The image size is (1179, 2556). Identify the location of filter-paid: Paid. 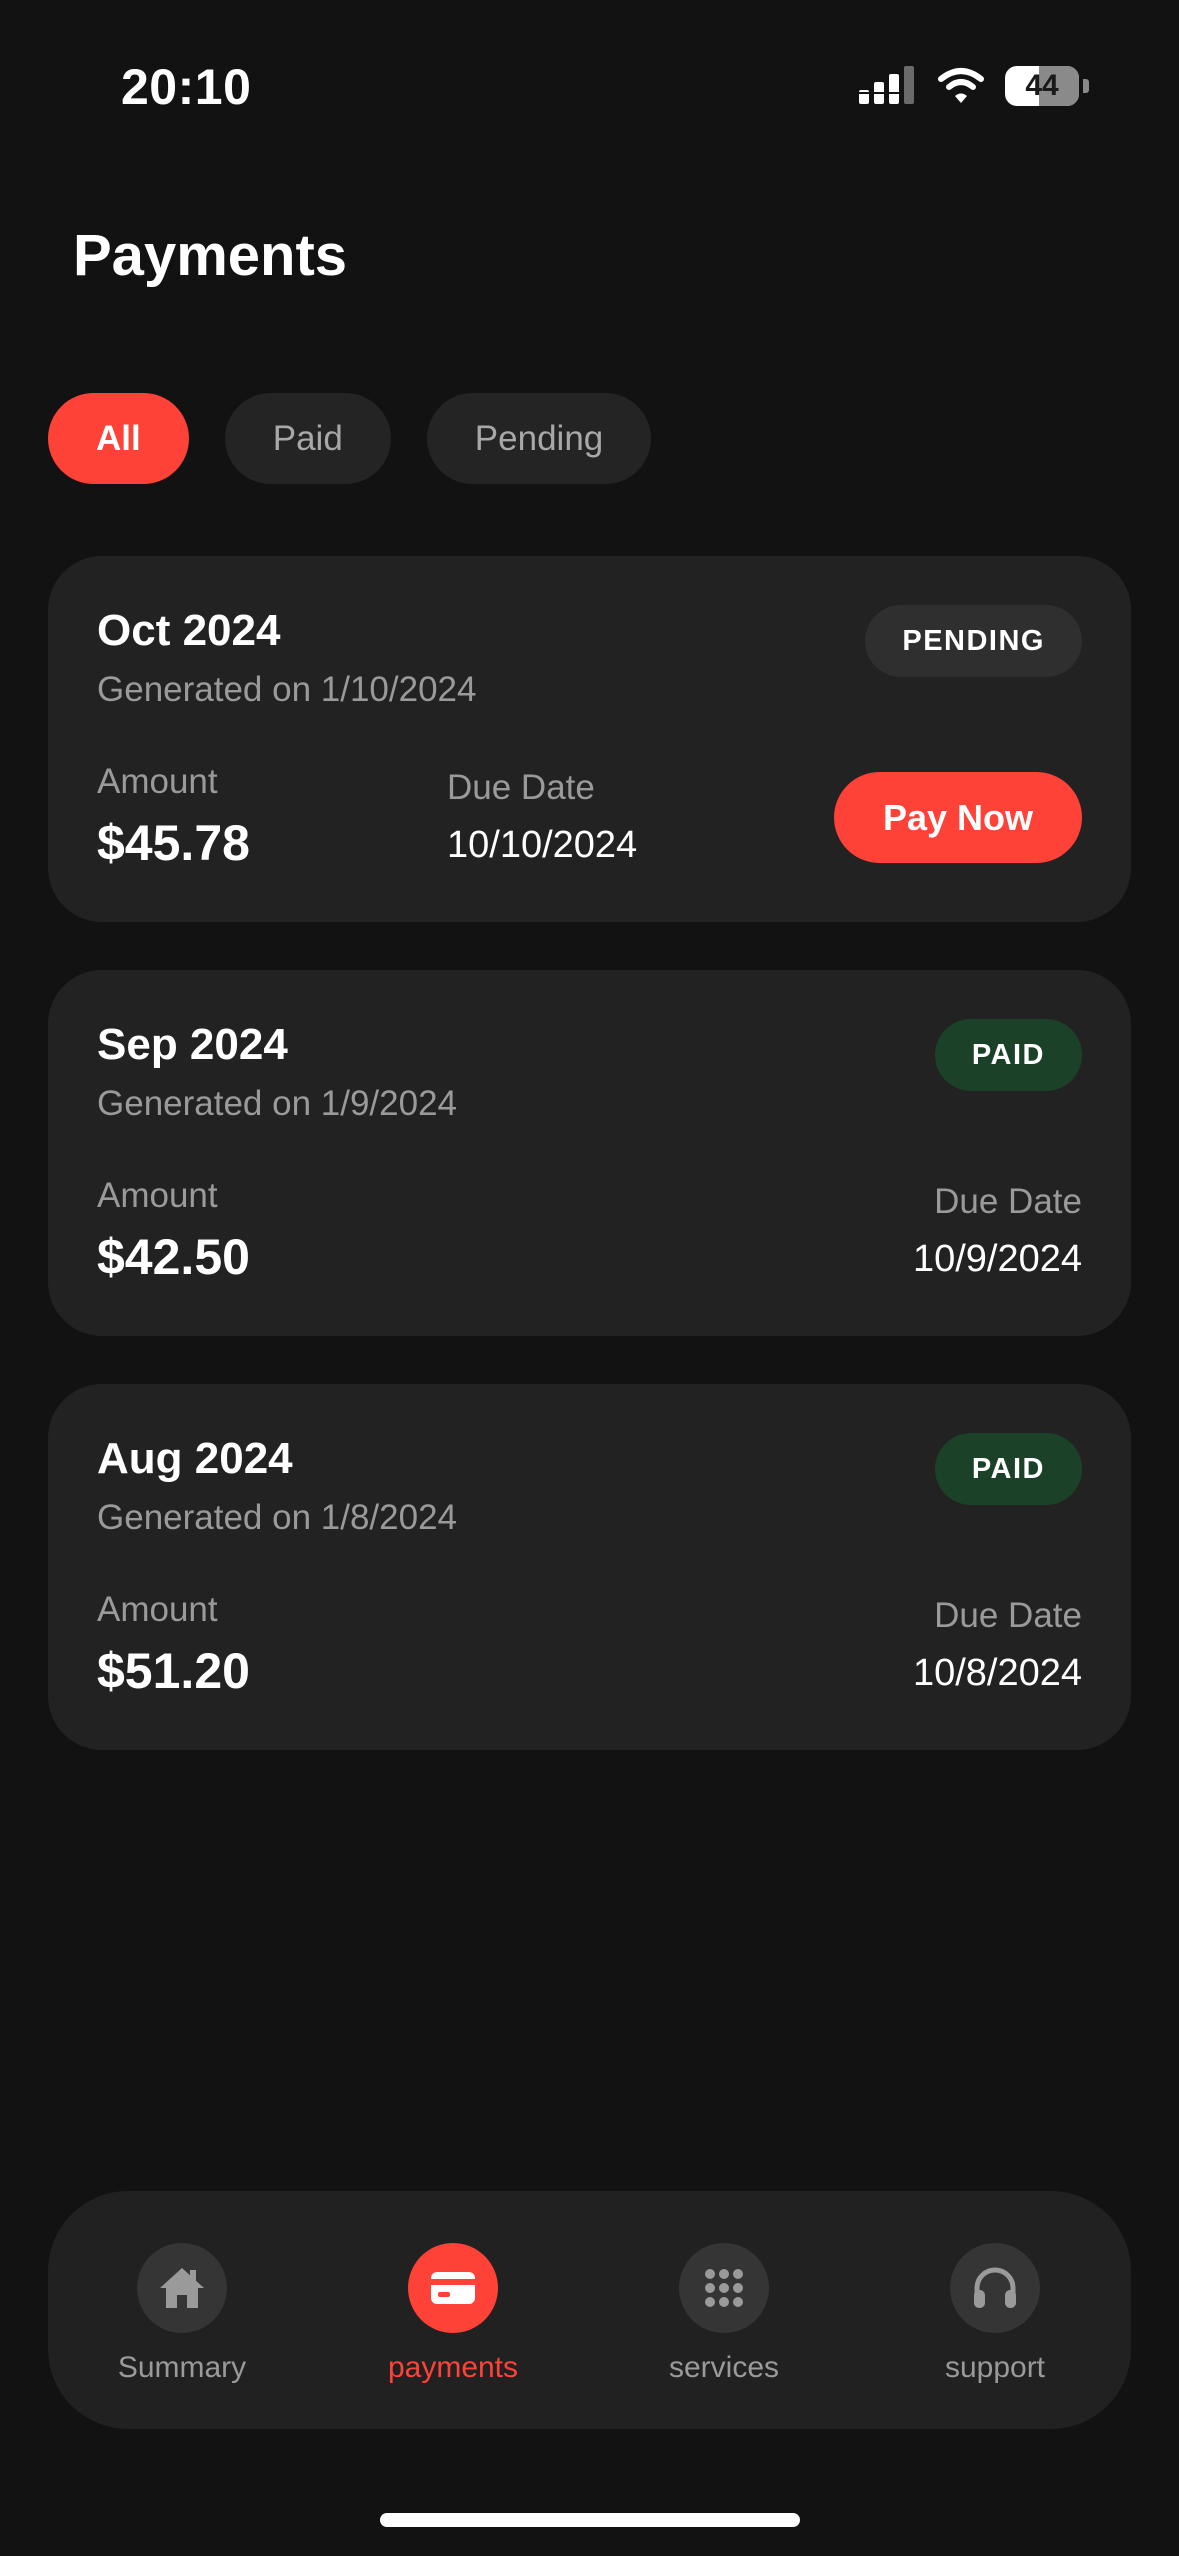
(307, 438).